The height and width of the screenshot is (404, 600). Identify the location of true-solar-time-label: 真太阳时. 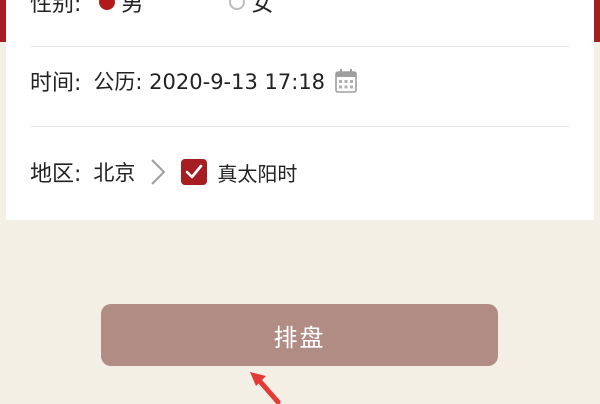
(257, 172).